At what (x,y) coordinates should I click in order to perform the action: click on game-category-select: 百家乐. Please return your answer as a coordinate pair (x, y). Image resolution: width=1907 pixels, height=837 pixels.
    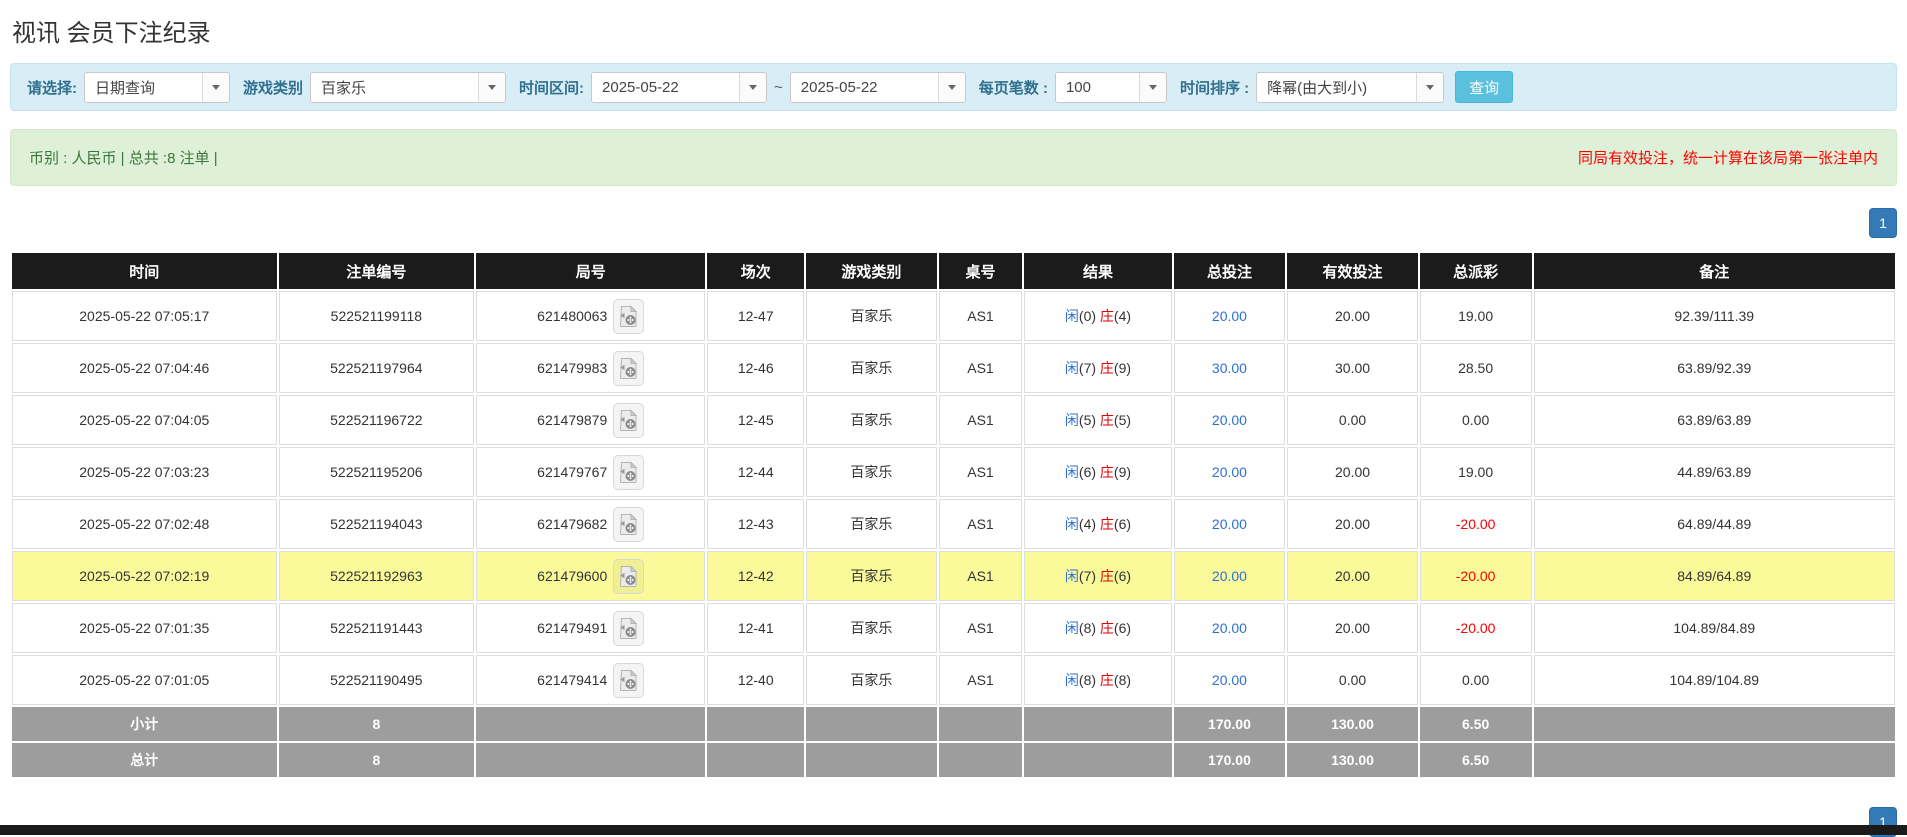
    Looking at the image, I should click on (408, 87).